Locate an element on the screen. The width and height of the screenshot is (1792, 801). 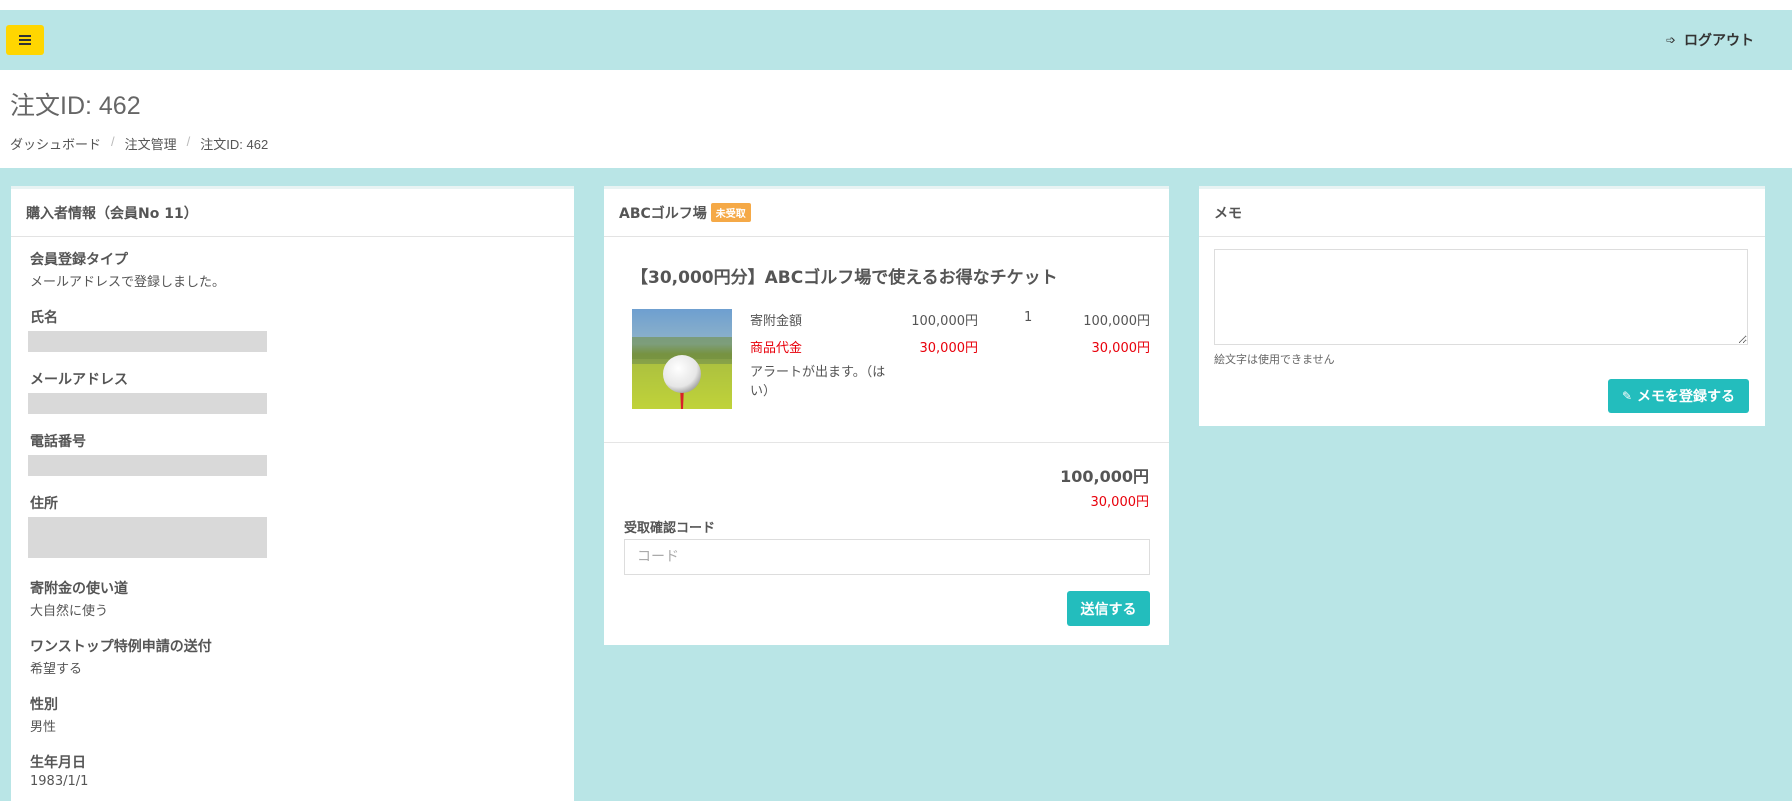
field-label: ワンストップ特例申請の送付 is located at coordinates (121, 647).